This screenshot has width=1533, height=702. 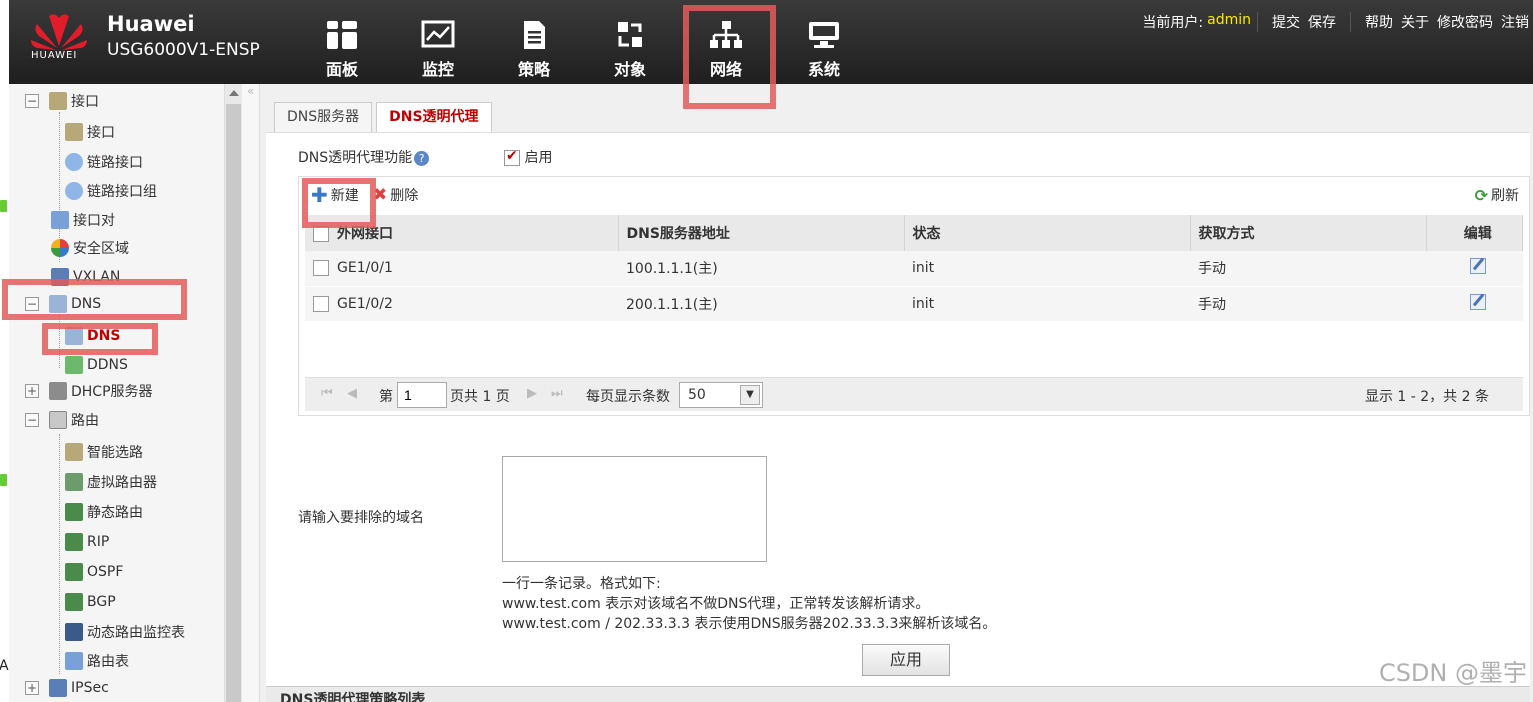 What do you see at coordinates (323, 117) in the screenshot?
I see `tab-dns-server: DNS服务器` at bounding box center [323, 117].